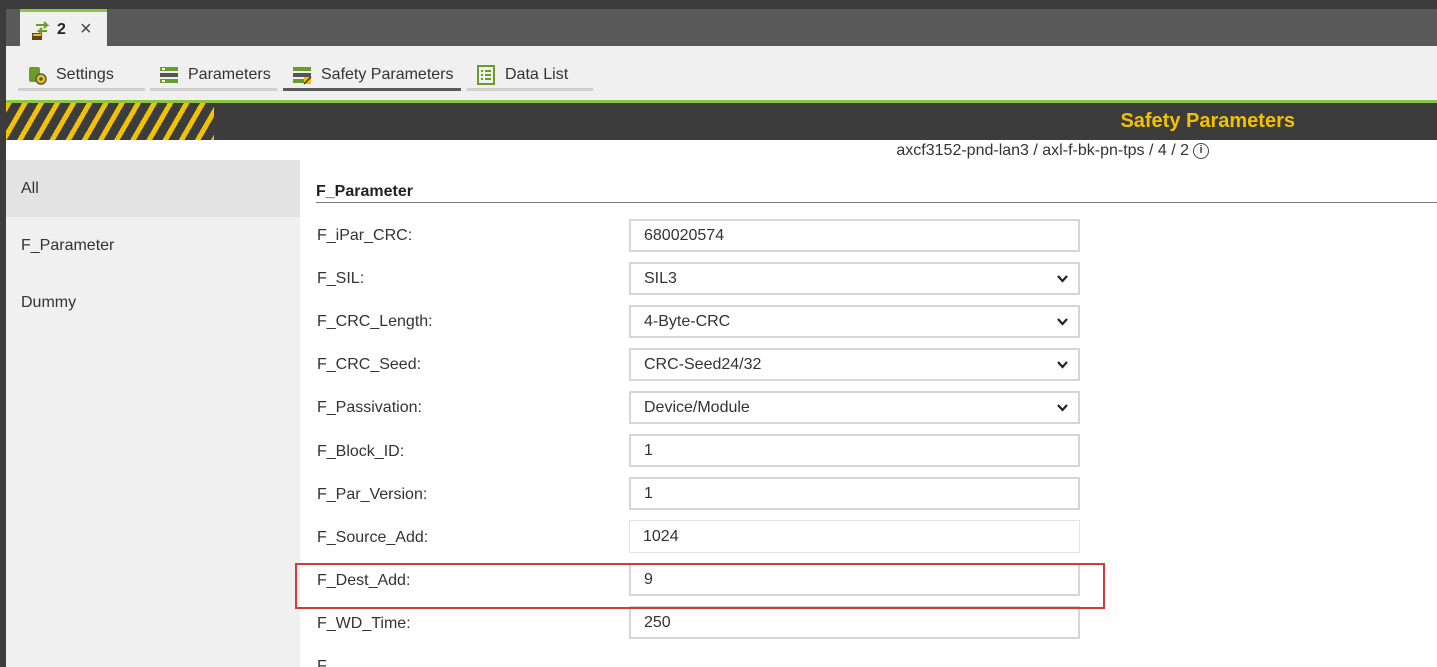 This screenshot has width=1437, height=667. Describe the element at coordinates (854, 407) in the screenshot. I see `select-f-passivation: Device/Module` at that location.